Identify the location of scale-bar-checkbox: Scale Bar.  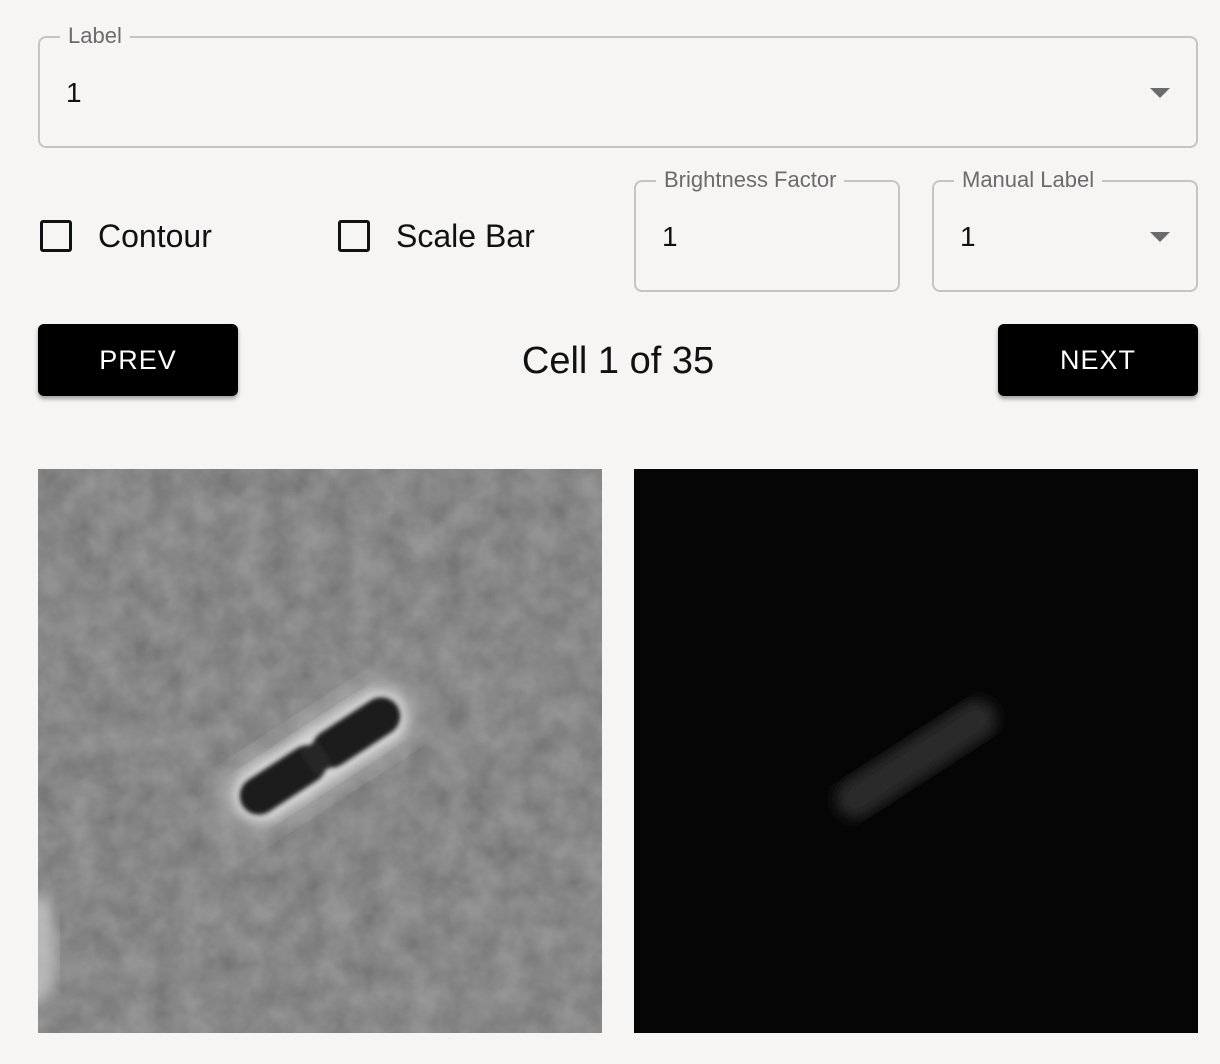
(436, 236).